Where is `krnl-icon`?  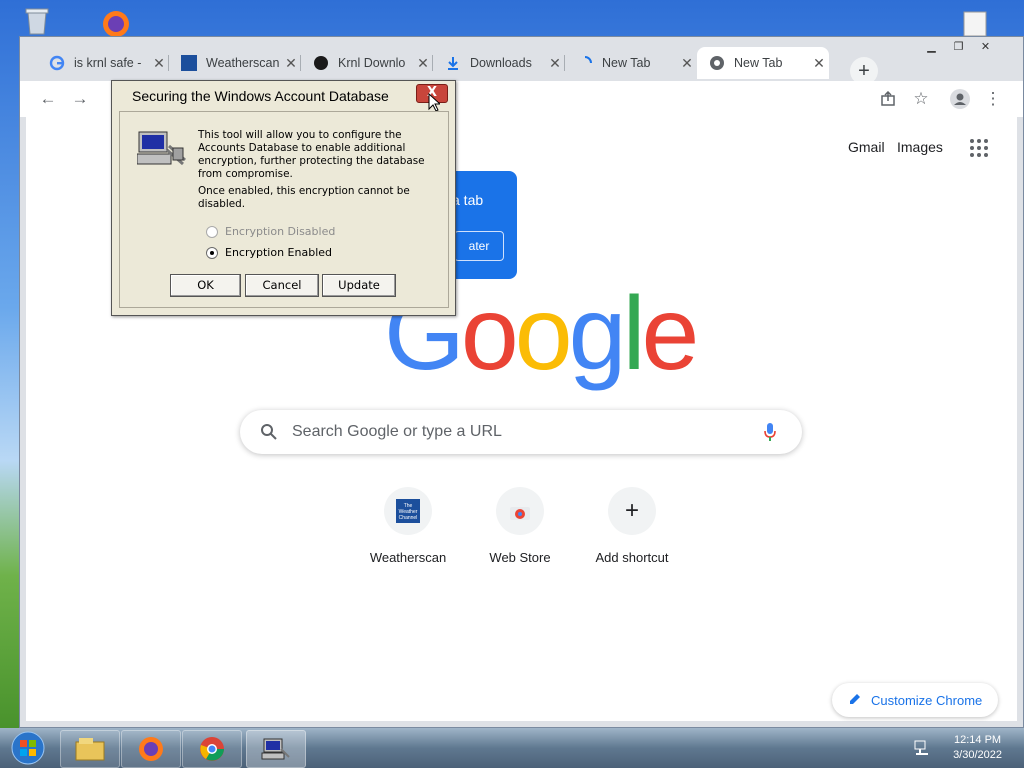 krnl-icon is located at coordinates (321, 63).